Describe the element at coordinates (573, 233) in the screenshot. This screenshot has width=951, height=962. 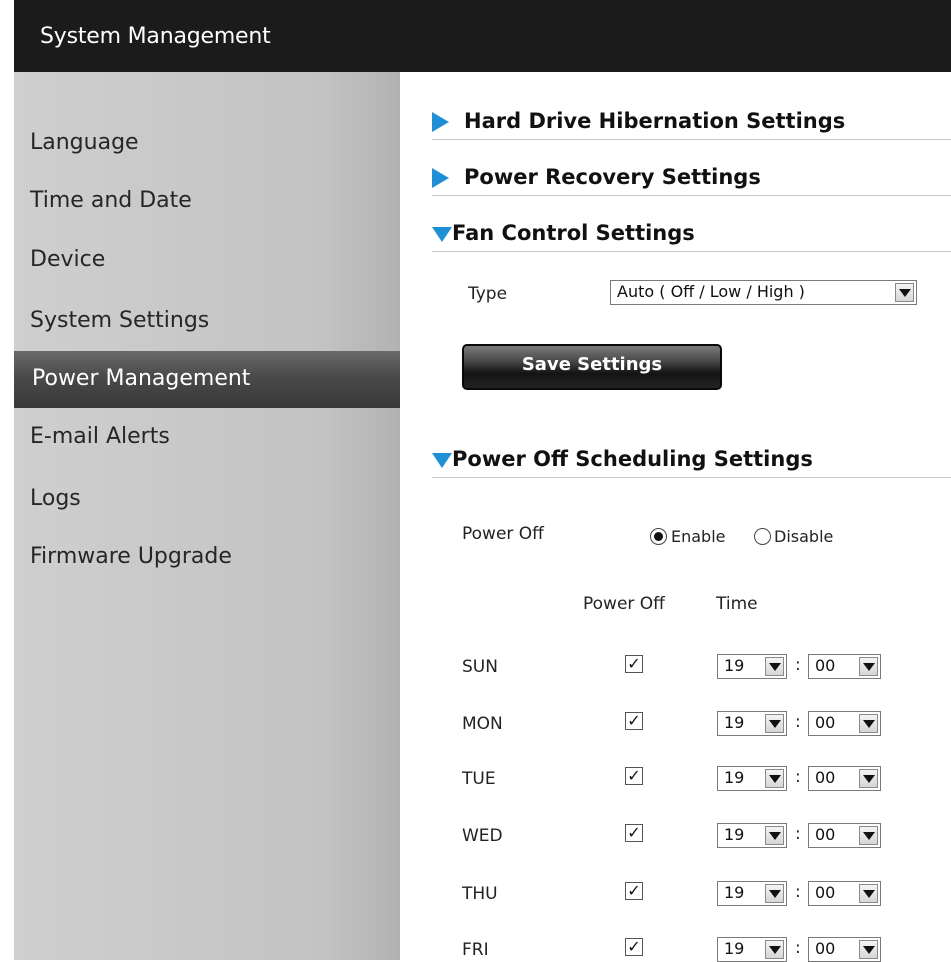
I see `section-title: Fan Control Settings` at that location.